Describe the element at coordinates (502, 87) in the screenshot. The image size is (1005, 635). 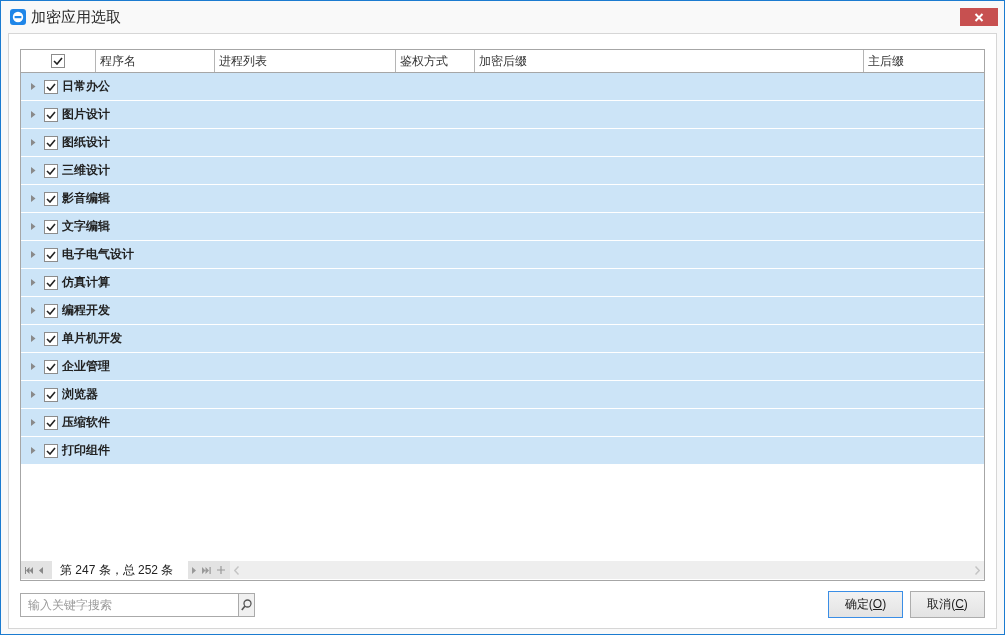
I see `group-row: 日常办公` at that location.